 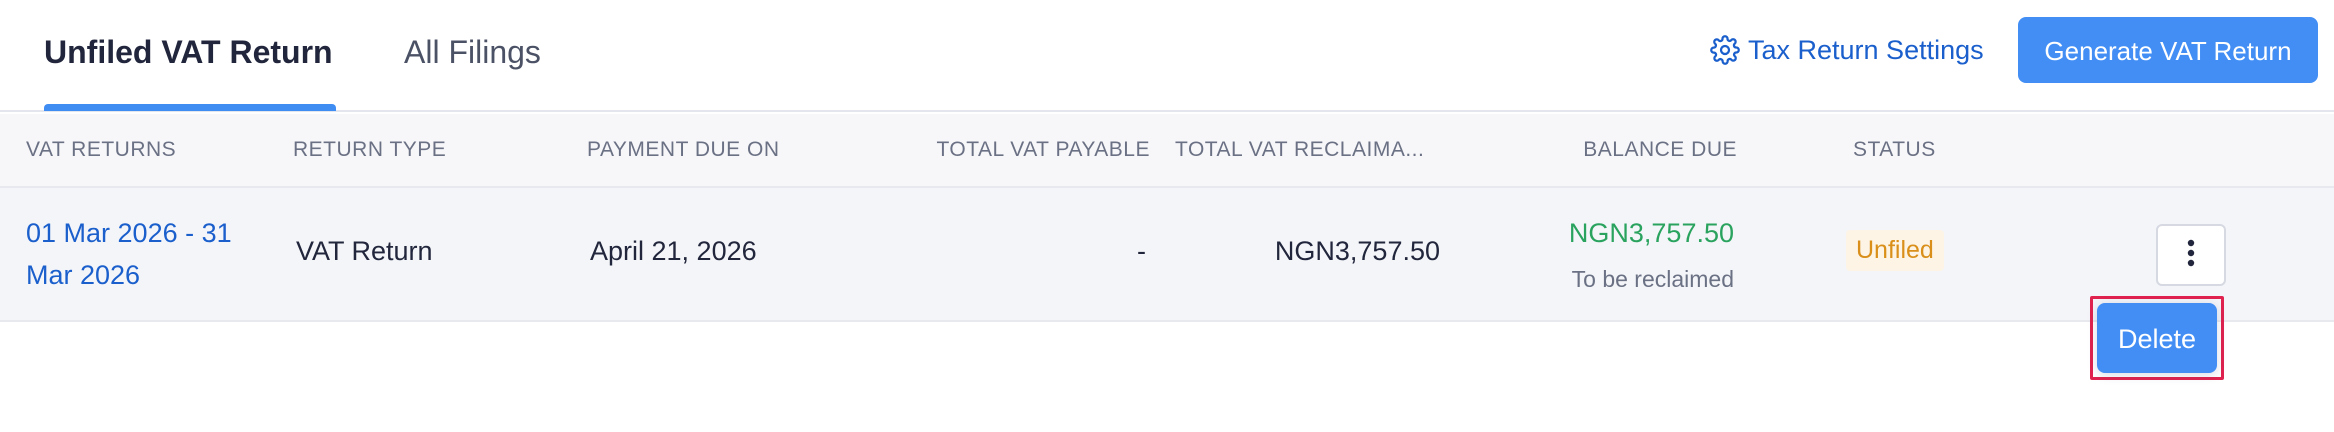 What do you see at coordinates (1866, 49) in the screenshot?
I see `tax-return-settings-label: Tax Return Settings` at bounding box center [1866, 49].